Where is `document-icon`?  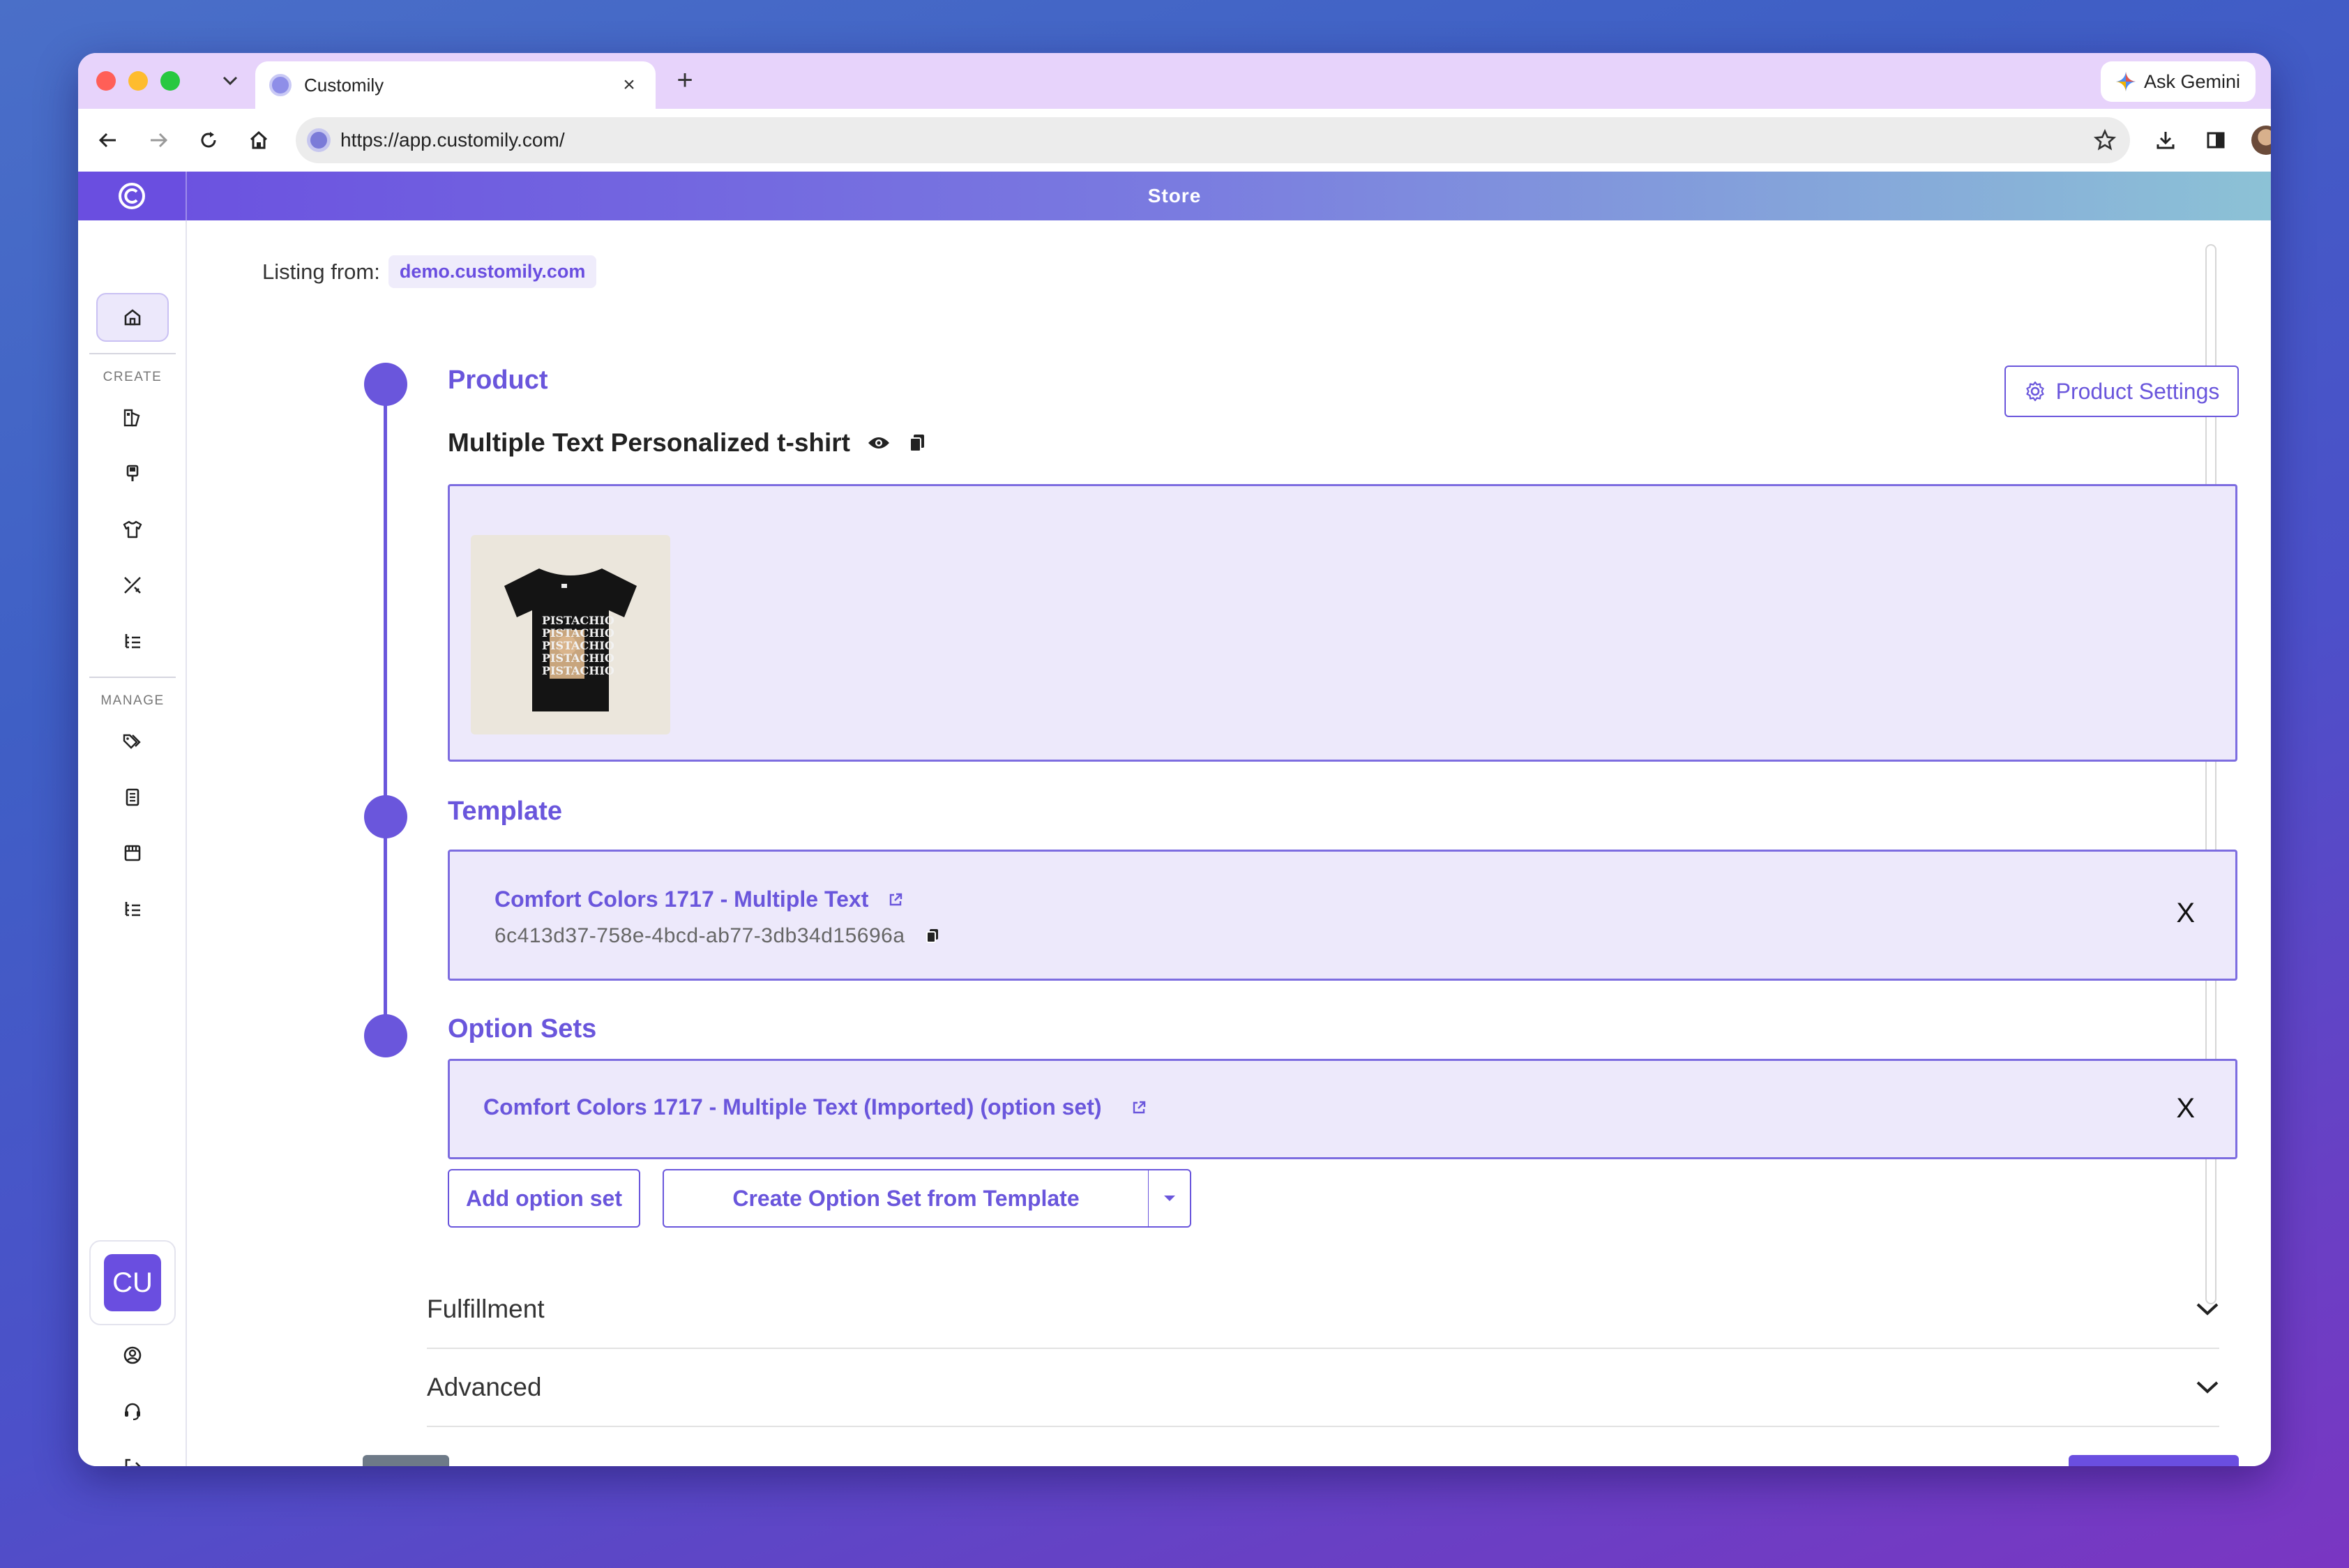 document-icon is located at coordinates (132, 797).